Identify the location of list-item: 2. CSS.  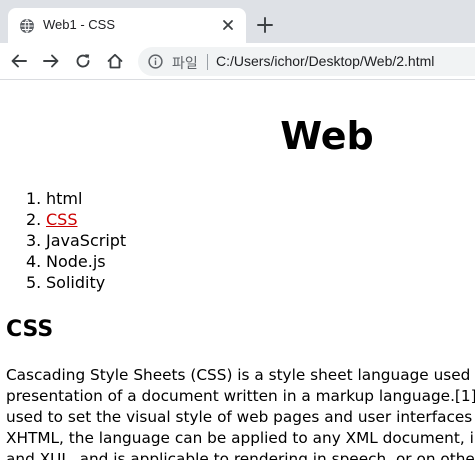
(76, 219).